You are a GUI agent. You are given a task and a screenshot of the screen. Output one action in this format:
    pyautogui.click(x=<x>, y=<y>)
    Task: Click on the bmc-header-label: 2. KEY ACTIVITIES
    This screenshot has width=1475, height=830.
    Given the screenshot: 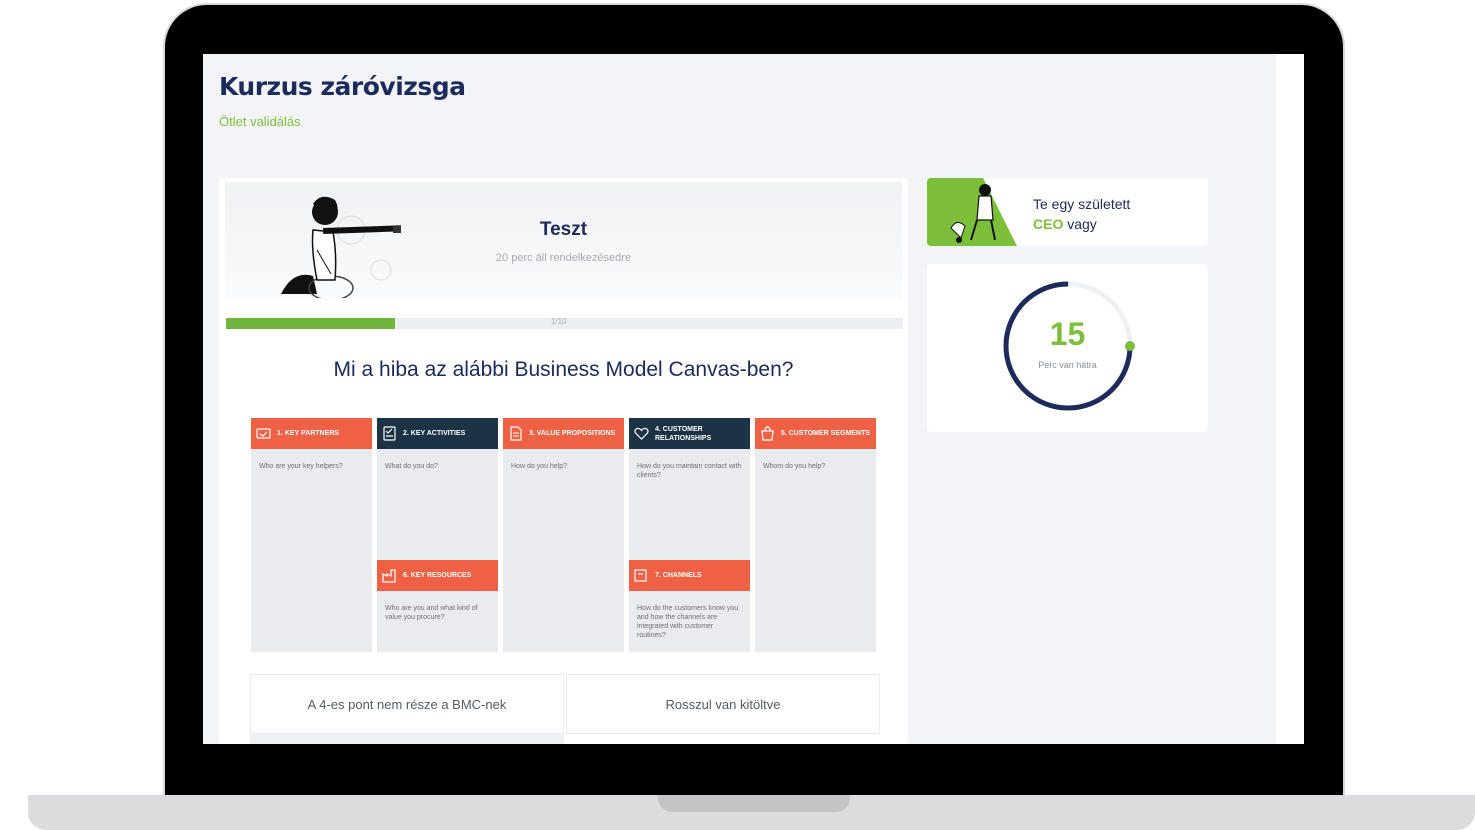 What is the action you would take?
    pyautogui.click(x=434, y=433)
    